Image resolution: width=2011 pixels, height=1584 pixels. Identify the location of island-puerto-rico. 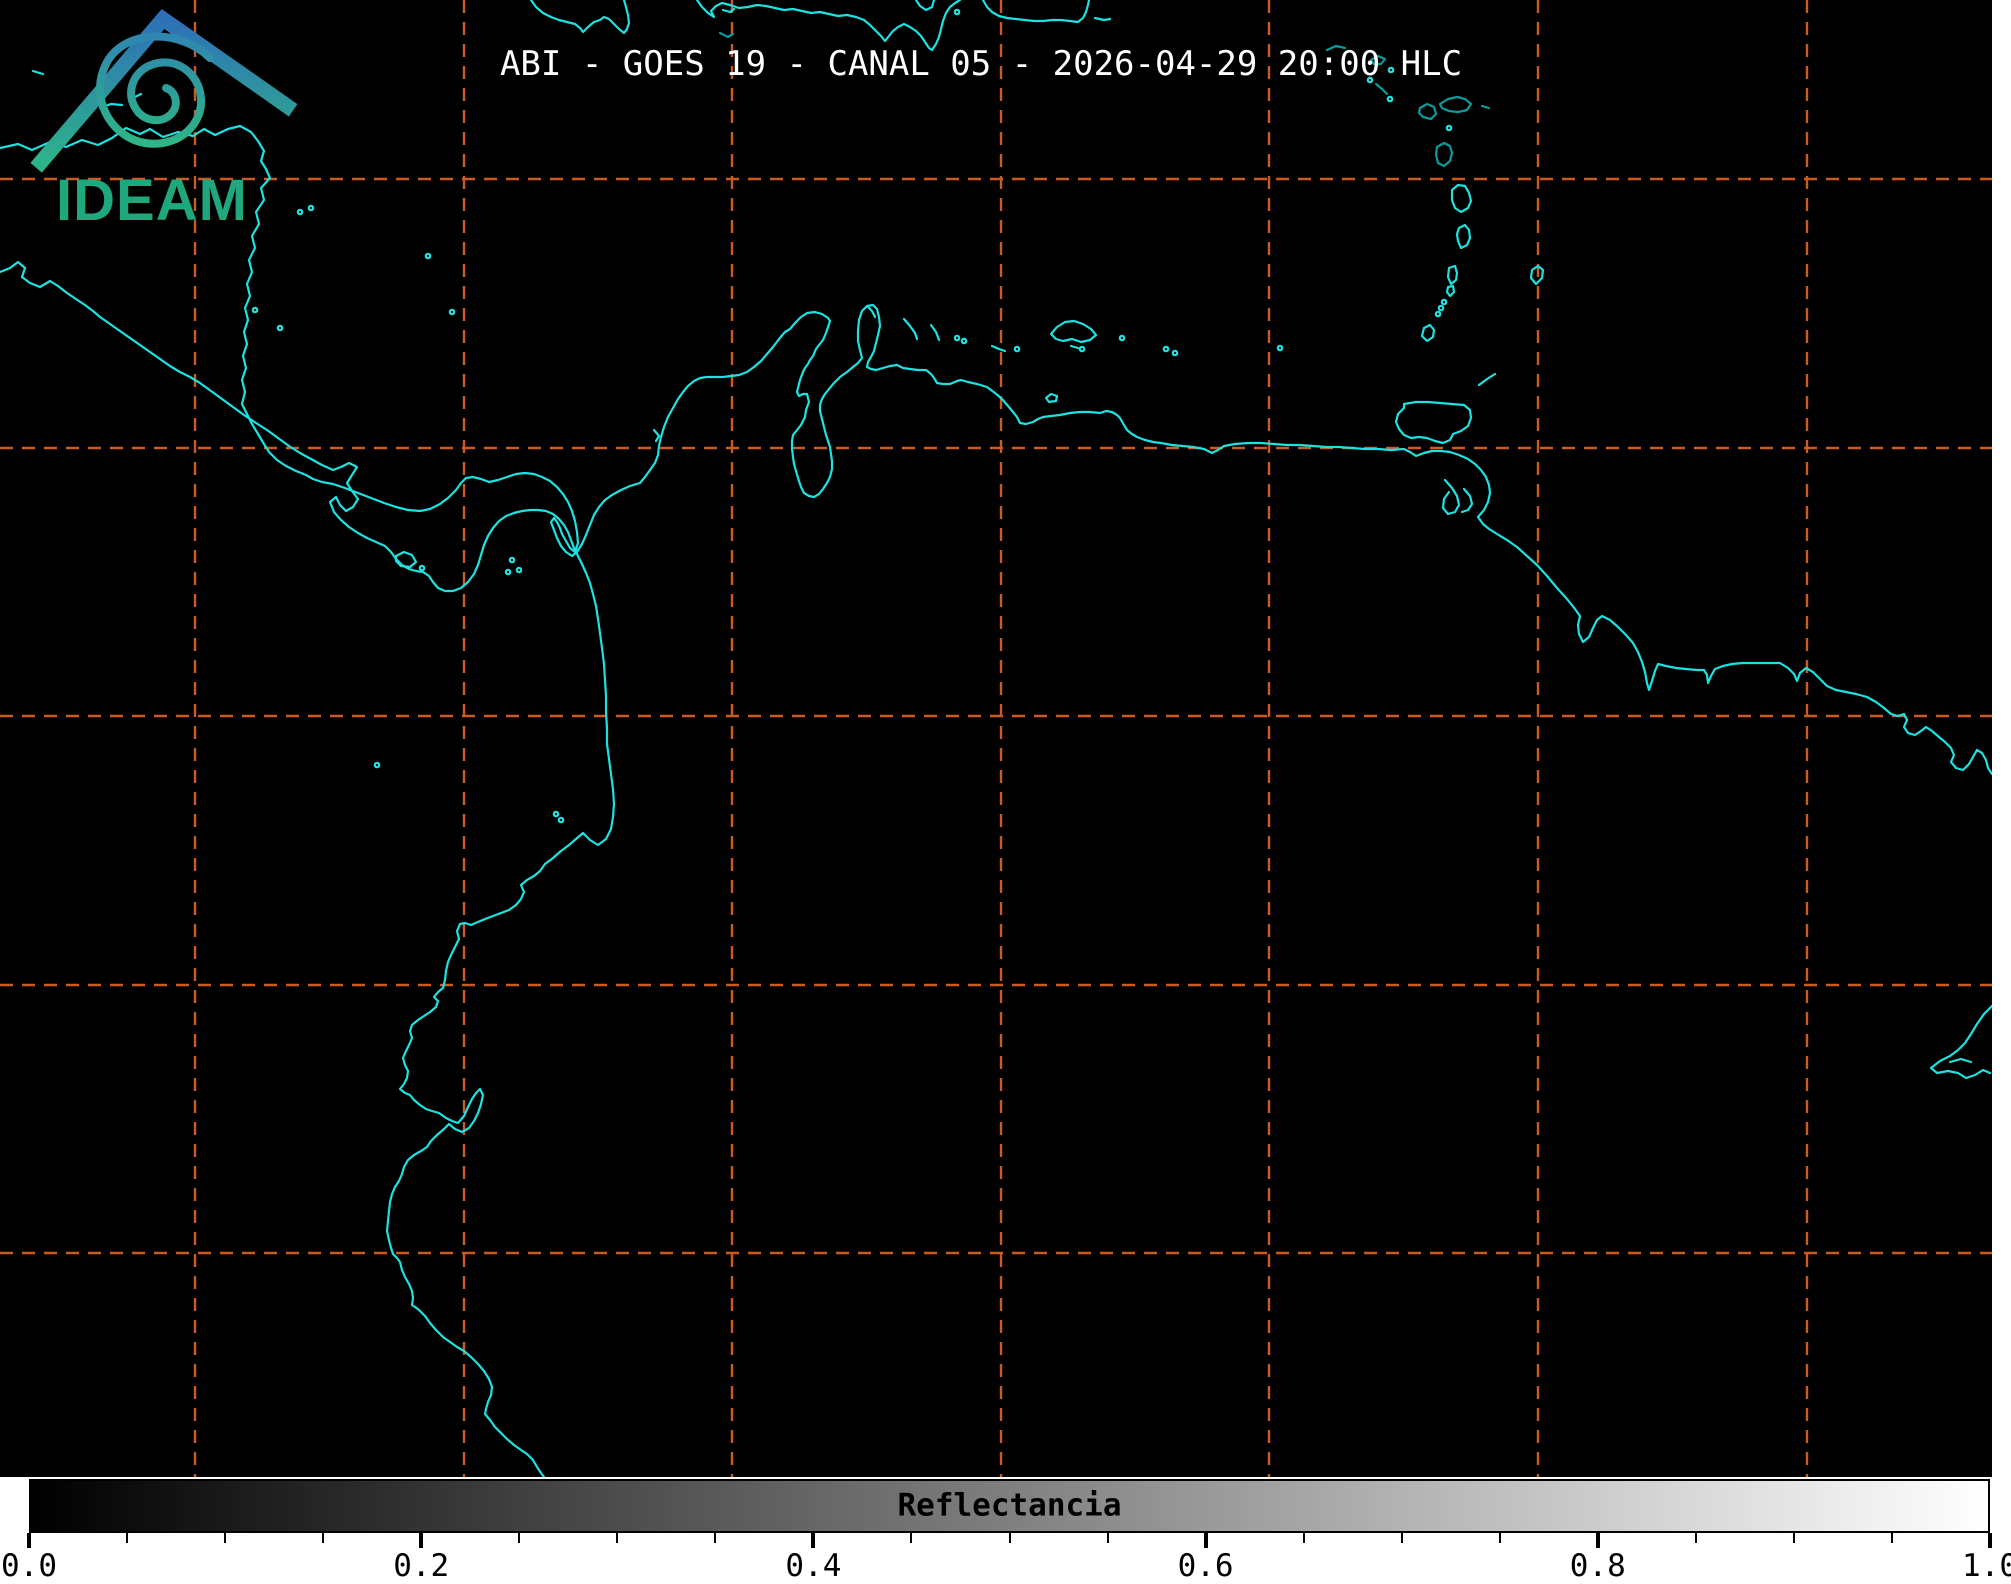
(1036, 12).